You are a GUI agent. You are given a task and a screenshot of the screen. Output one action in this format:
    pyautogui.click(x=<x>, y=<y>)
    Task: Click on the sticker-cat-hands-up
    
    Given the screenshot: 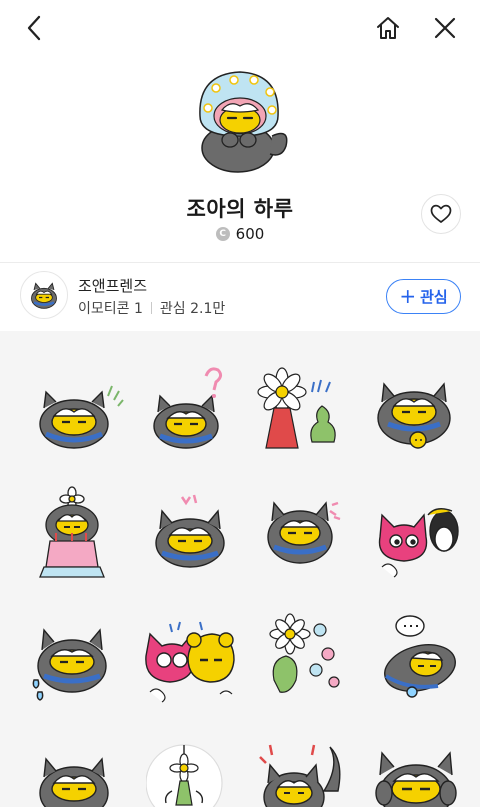 What is the action you would take?
    pyautogui.click(x=416, y=769)
    